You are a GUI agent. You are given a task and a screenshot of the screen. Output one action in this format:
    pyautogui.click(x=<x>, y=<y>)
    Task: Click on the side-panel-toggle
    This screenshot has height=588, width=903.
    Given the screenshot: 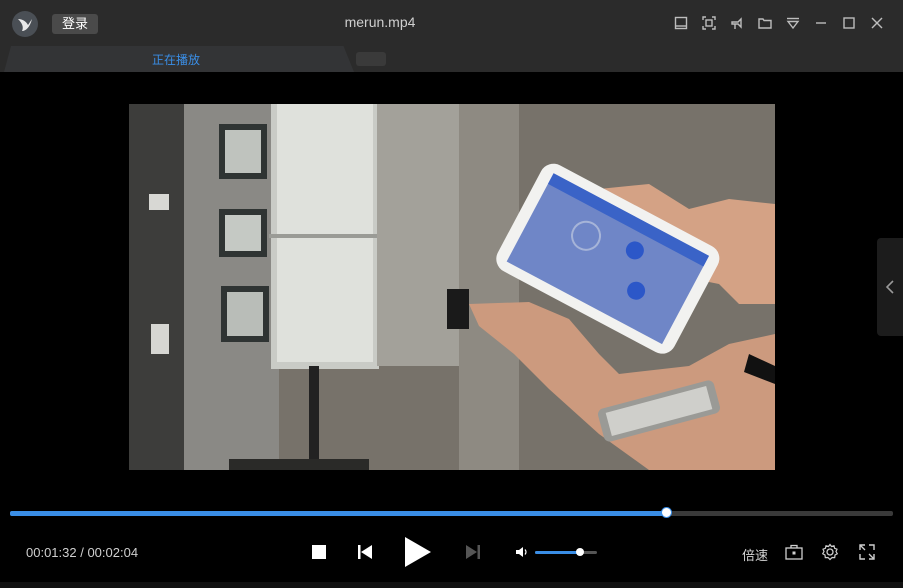 What is the action you would take?
    pyautogui.click(x=890, y=287)
    